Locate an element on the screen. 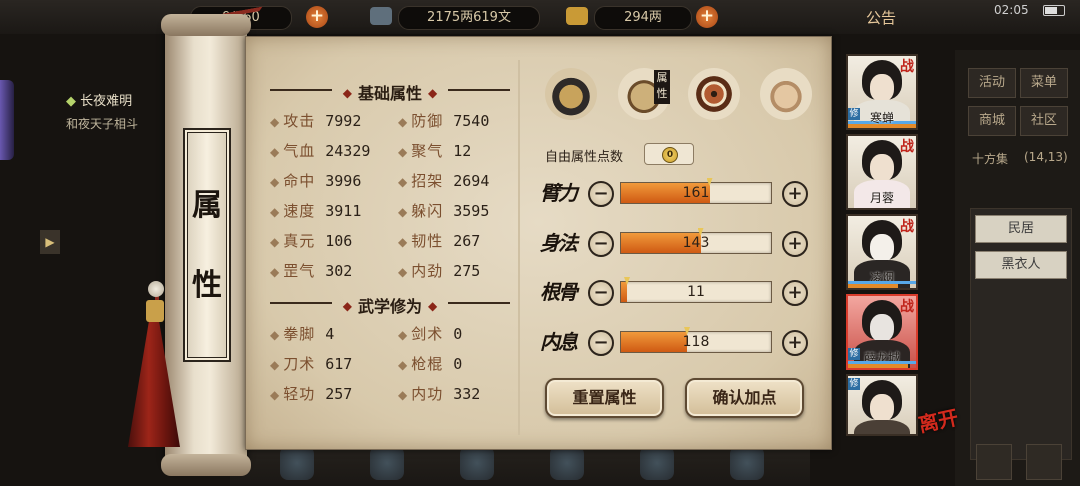  location-name: 十方集 is located at coordinates (990, 159).